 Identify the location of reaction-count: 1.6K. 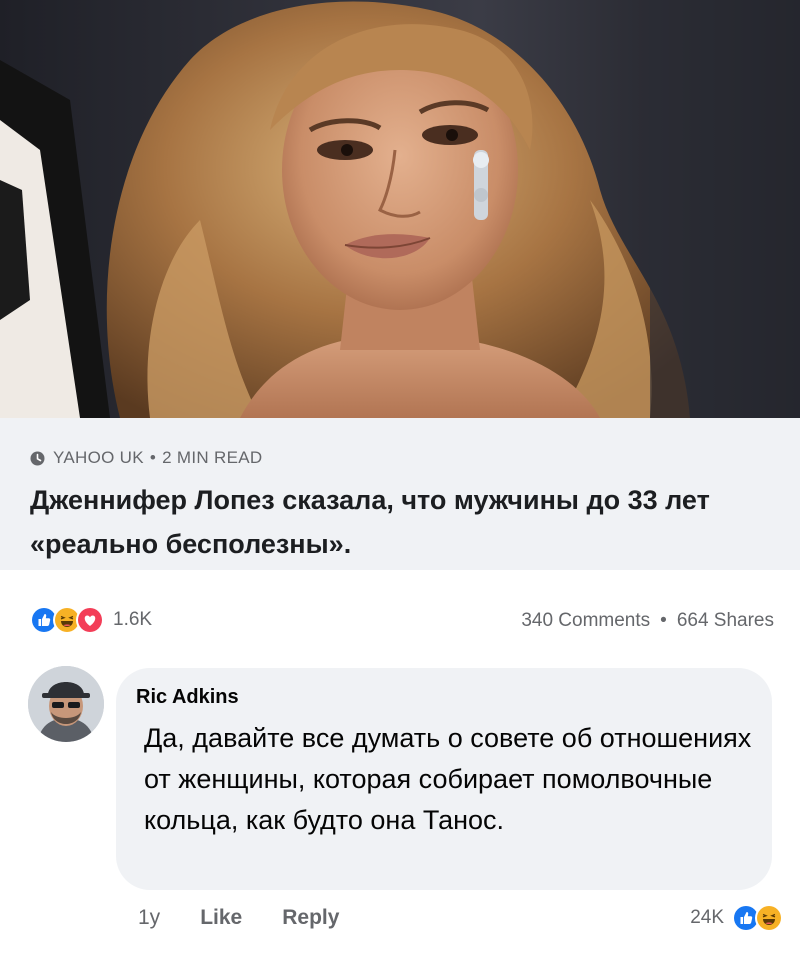
(133, 619).